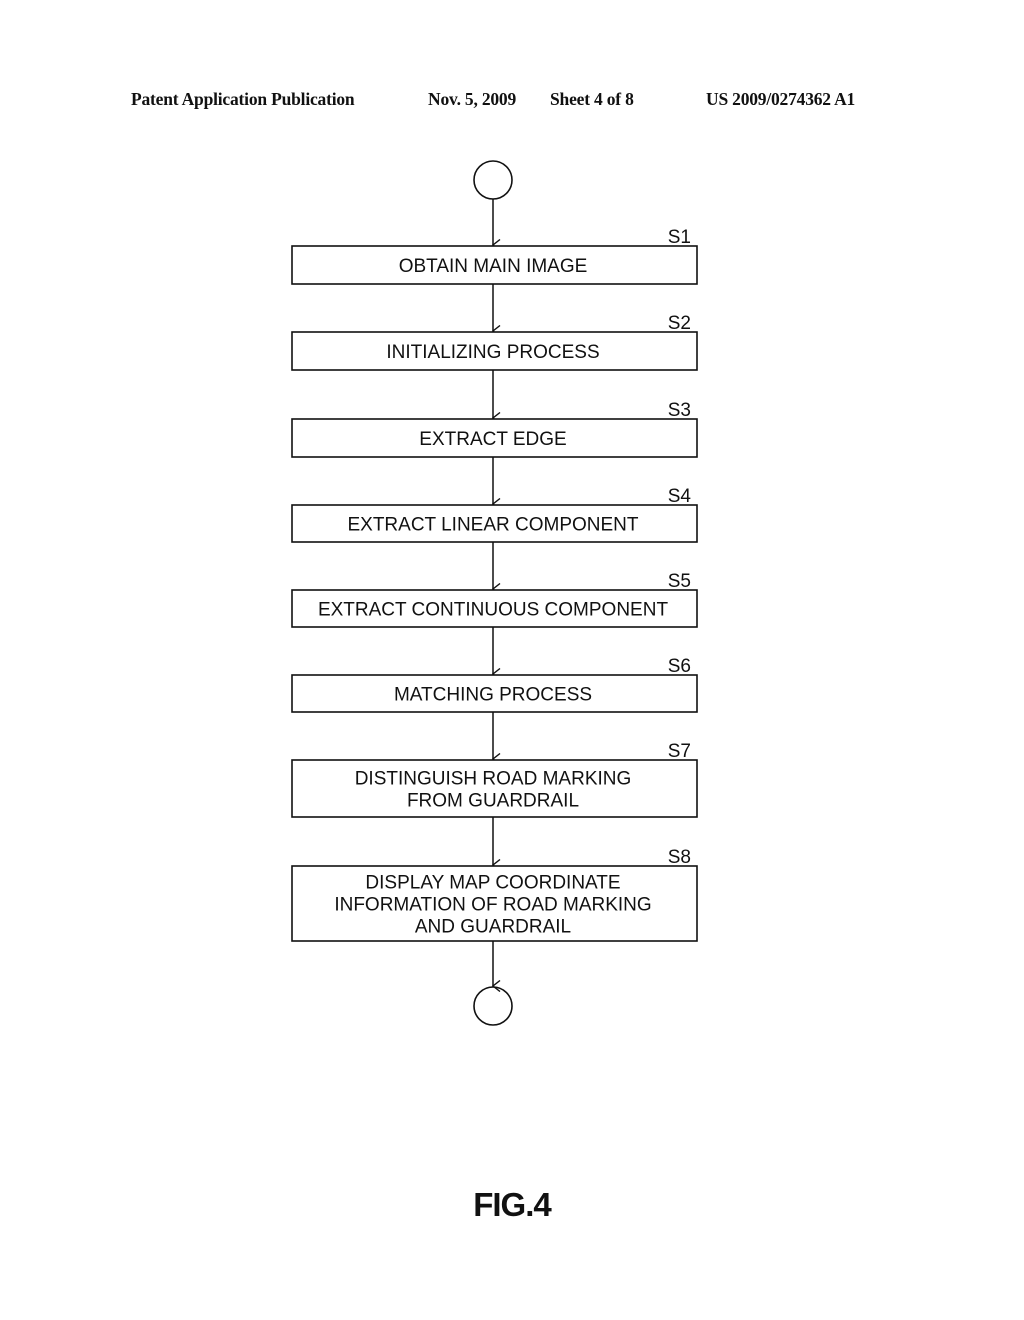  What do you see at coordinates (679, 581) in the screenshot?
I see `step-label-s5: S5` at bounding box center [679, 581].